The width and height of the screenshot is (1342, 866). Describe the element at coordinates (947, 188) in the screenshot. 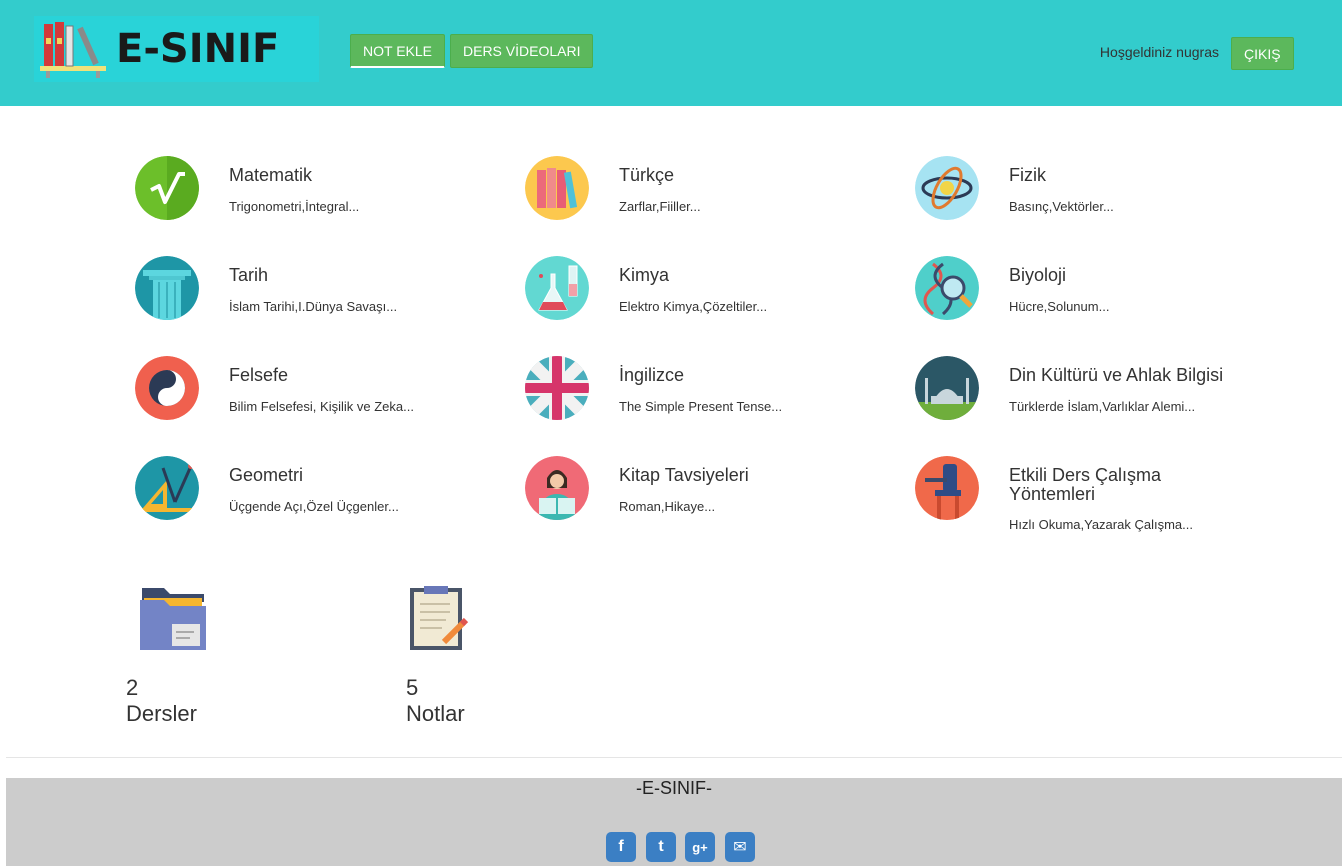

I see `atom-icon` at that location.